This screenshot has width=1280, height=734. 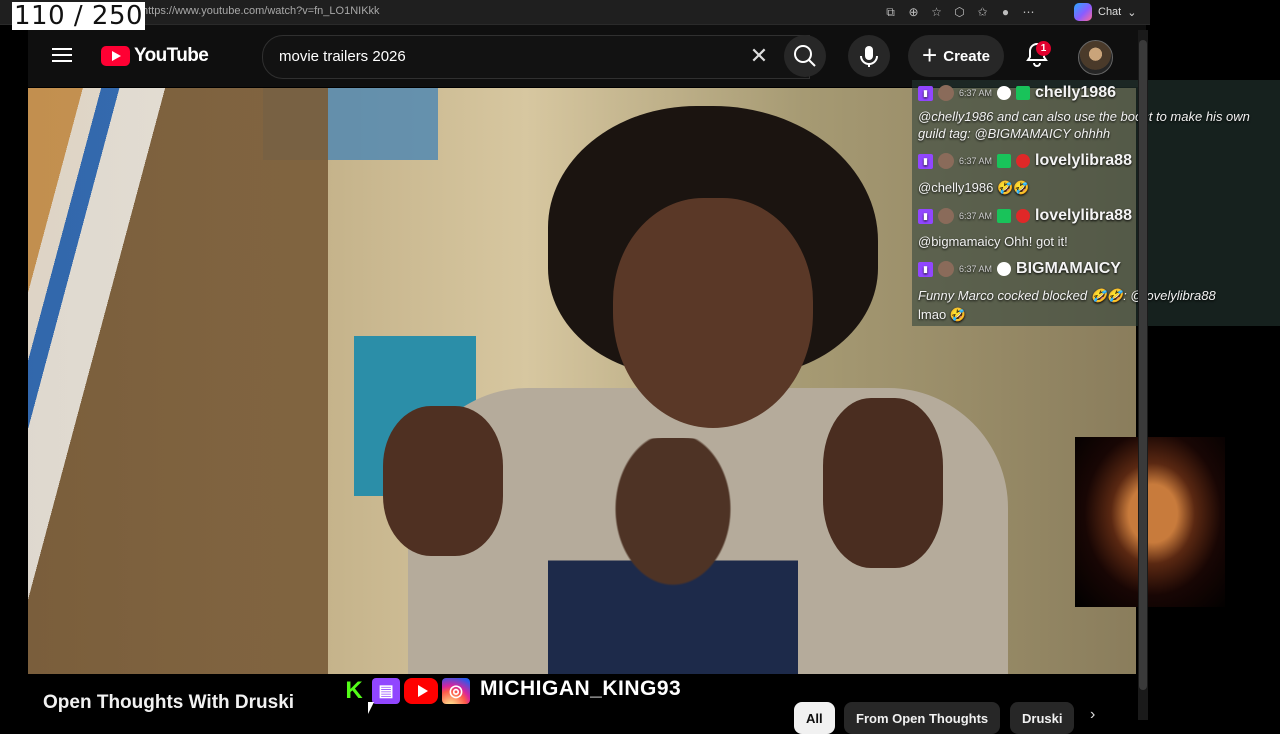 What do you see at coordinates (1042, 718) in the screenshot?
I see `chip-druski: Druski` at bounding box center [1042, 718].